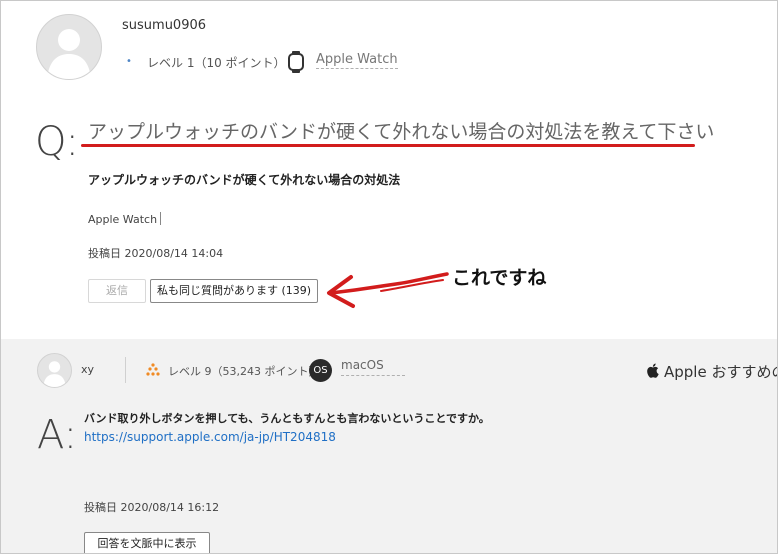 The image size is (778, 554). I want to click on answer-posted-date: 投稿日 2020/08/14 16:12, so click(152, 507).